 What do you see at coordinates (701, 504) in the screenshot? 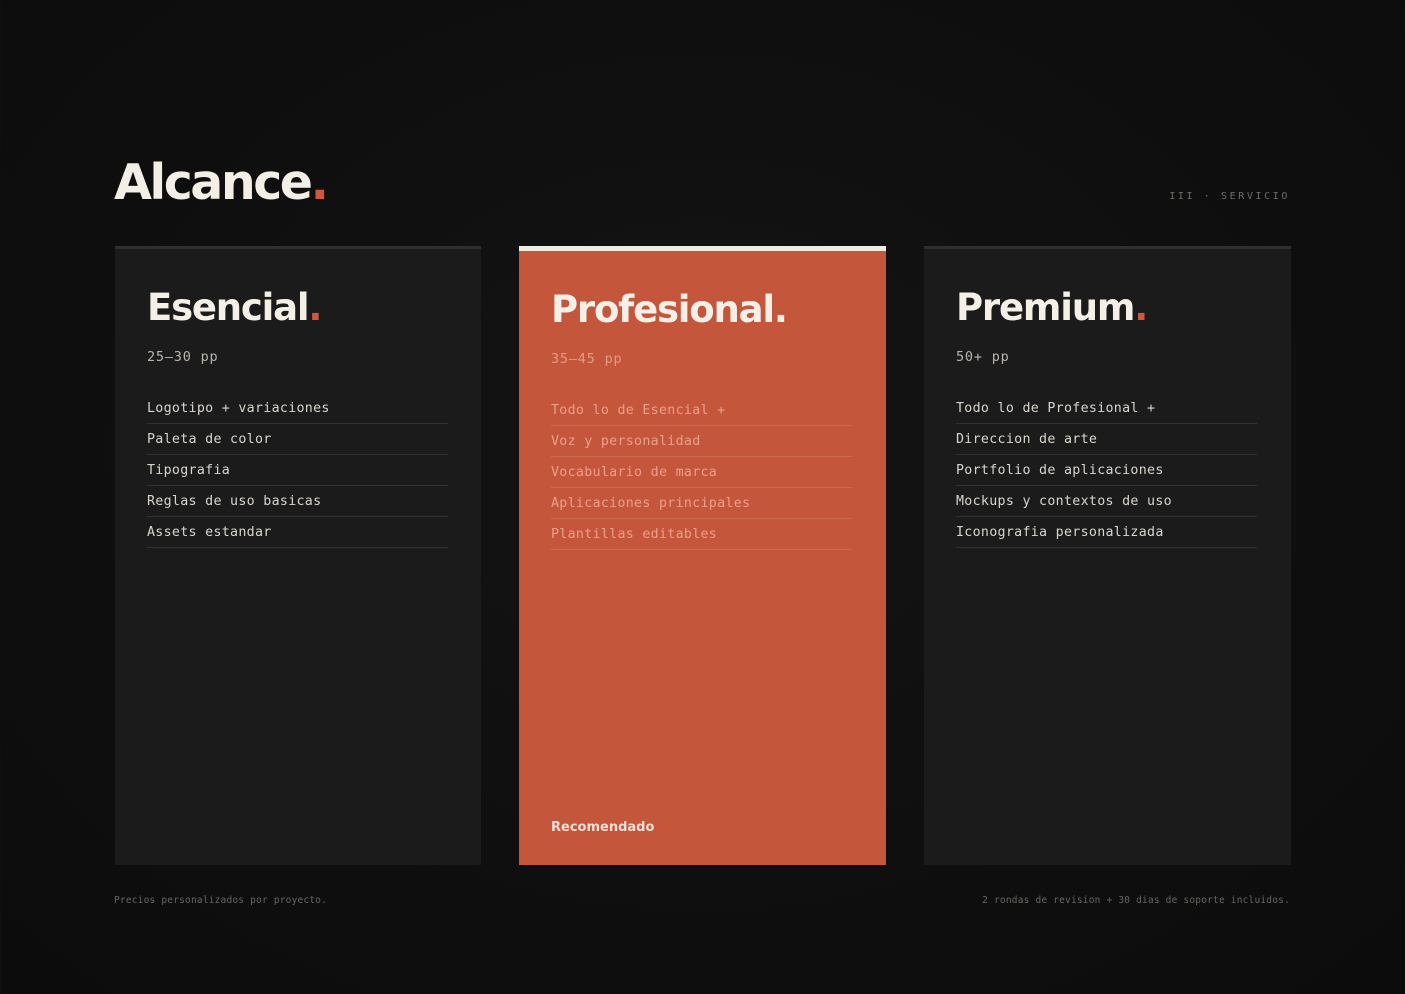
I see `feature-item: Aplicaciones principales` at bounding box center [701, 504].